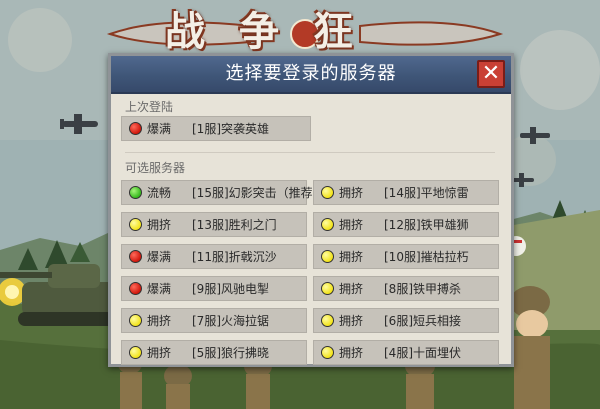 The height and width of the screenshot is (409, 600). I want to click on last-login-label: 上次登陆, so click(149, 107).